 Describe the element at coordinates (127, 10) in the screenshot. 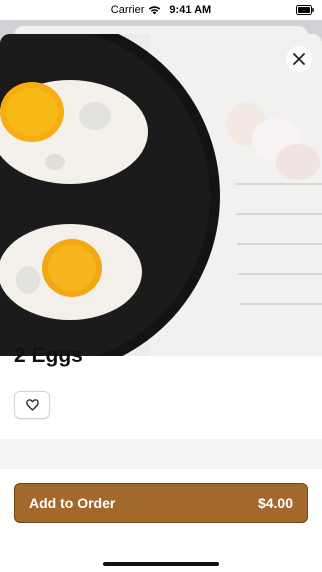

I see `carrier-label: Carrier` at that location.